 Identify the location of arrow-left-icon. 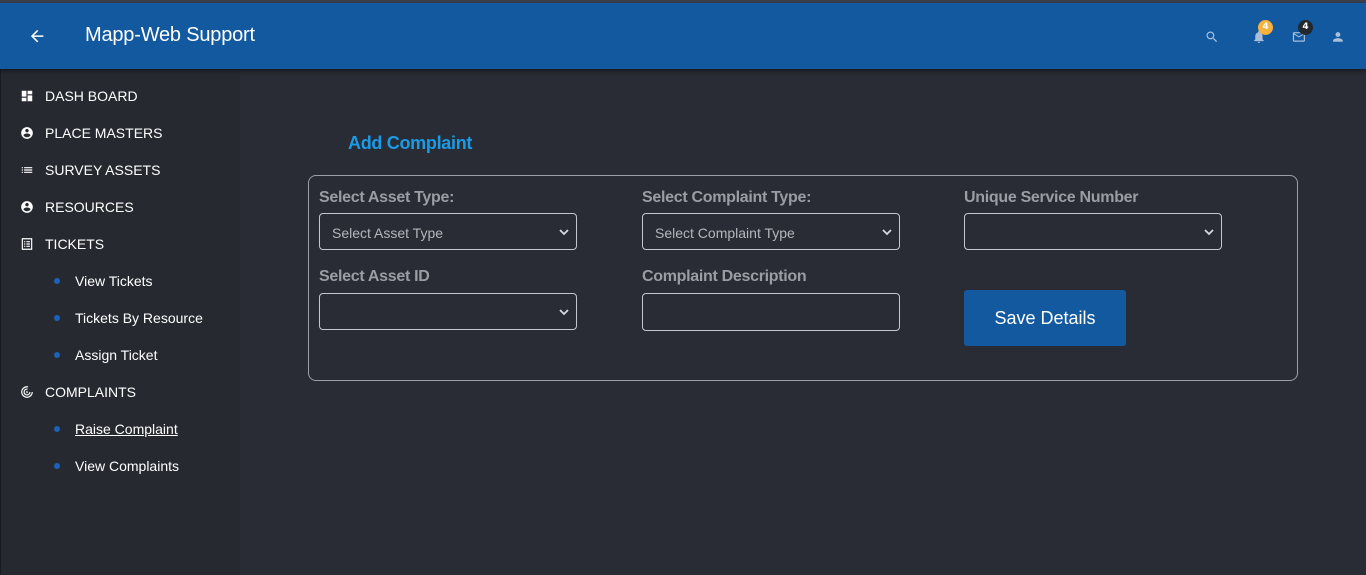
(37, 36).